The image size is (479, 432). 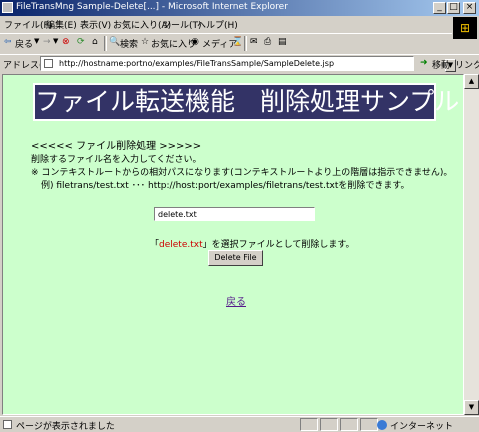 I want to click on back-link: 戻る, so click(x=236, y=300).